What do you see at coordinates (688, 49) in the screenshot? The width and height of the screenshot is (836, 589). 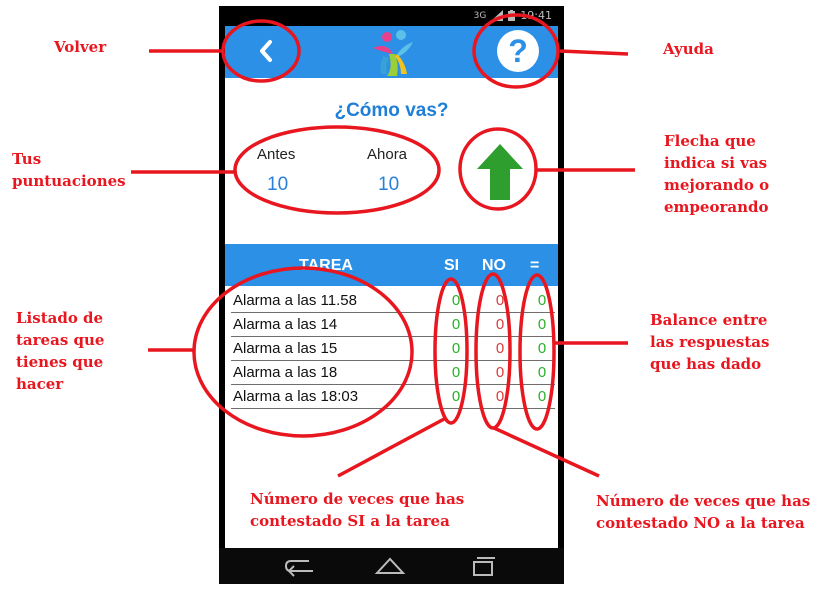 I see `annotation-ayuda: Ayuda` at bounding box center [688, 49].